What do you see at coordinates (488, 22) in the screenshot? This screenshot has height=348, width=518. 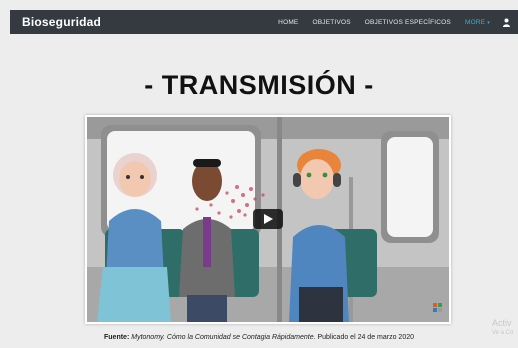 I see `chevron-down-icon: ▾` at bounding box center [488, 22].